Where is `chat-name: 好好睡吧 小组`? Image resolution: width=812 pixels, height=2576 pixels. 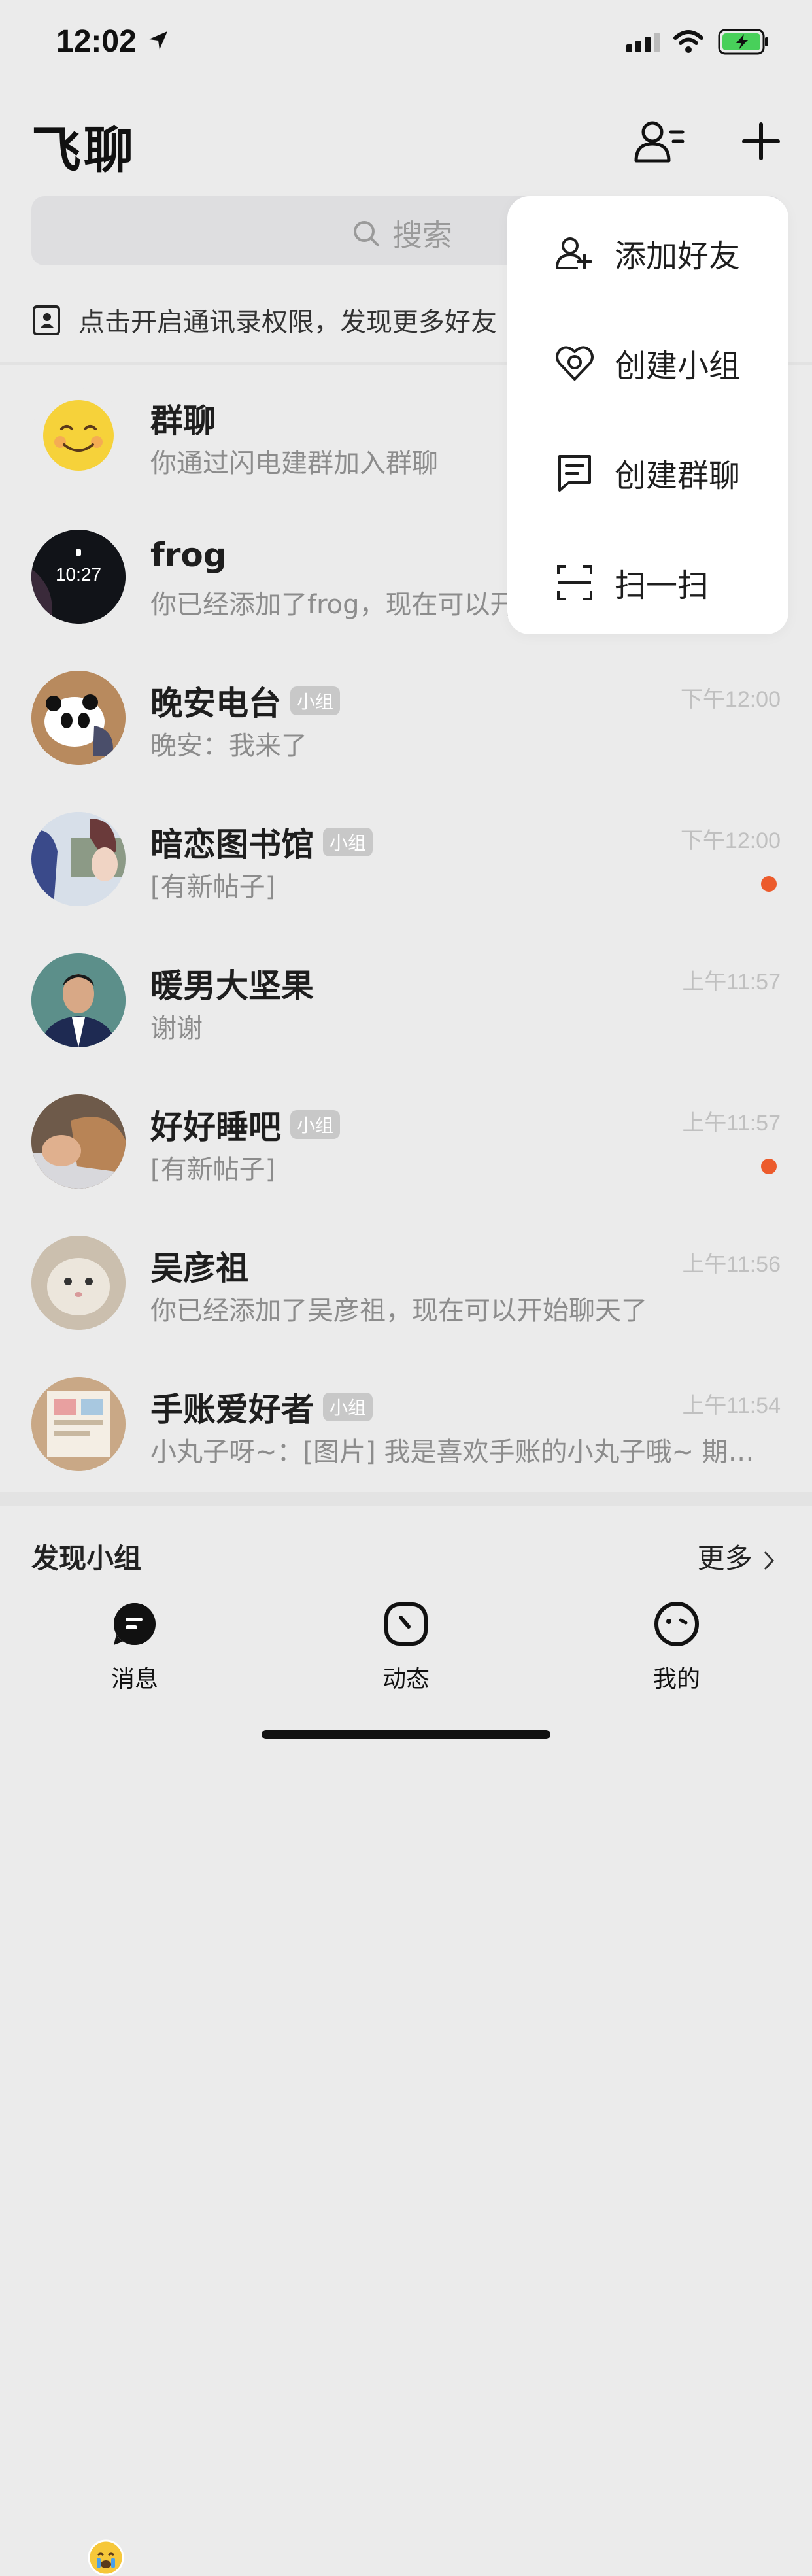 chat-name: 好好睡吧 小组 is located at coordinates (245, 1124).